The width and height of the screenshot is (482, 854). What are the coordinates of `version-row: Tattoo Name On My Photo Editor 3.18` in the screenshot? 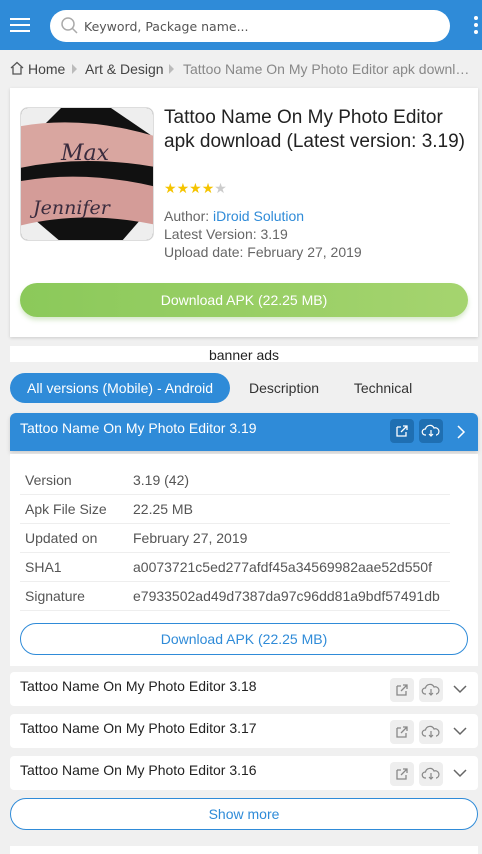 It's located at (244, 689).